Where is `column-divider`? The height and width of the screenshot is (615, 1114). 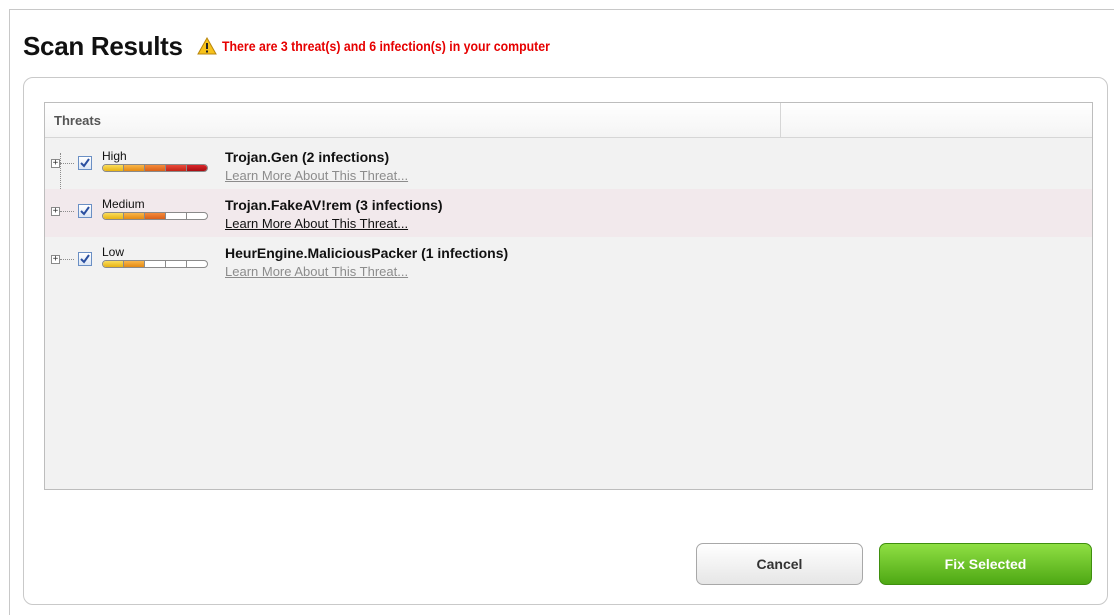
column-divider is located at coordinates (780, 120).